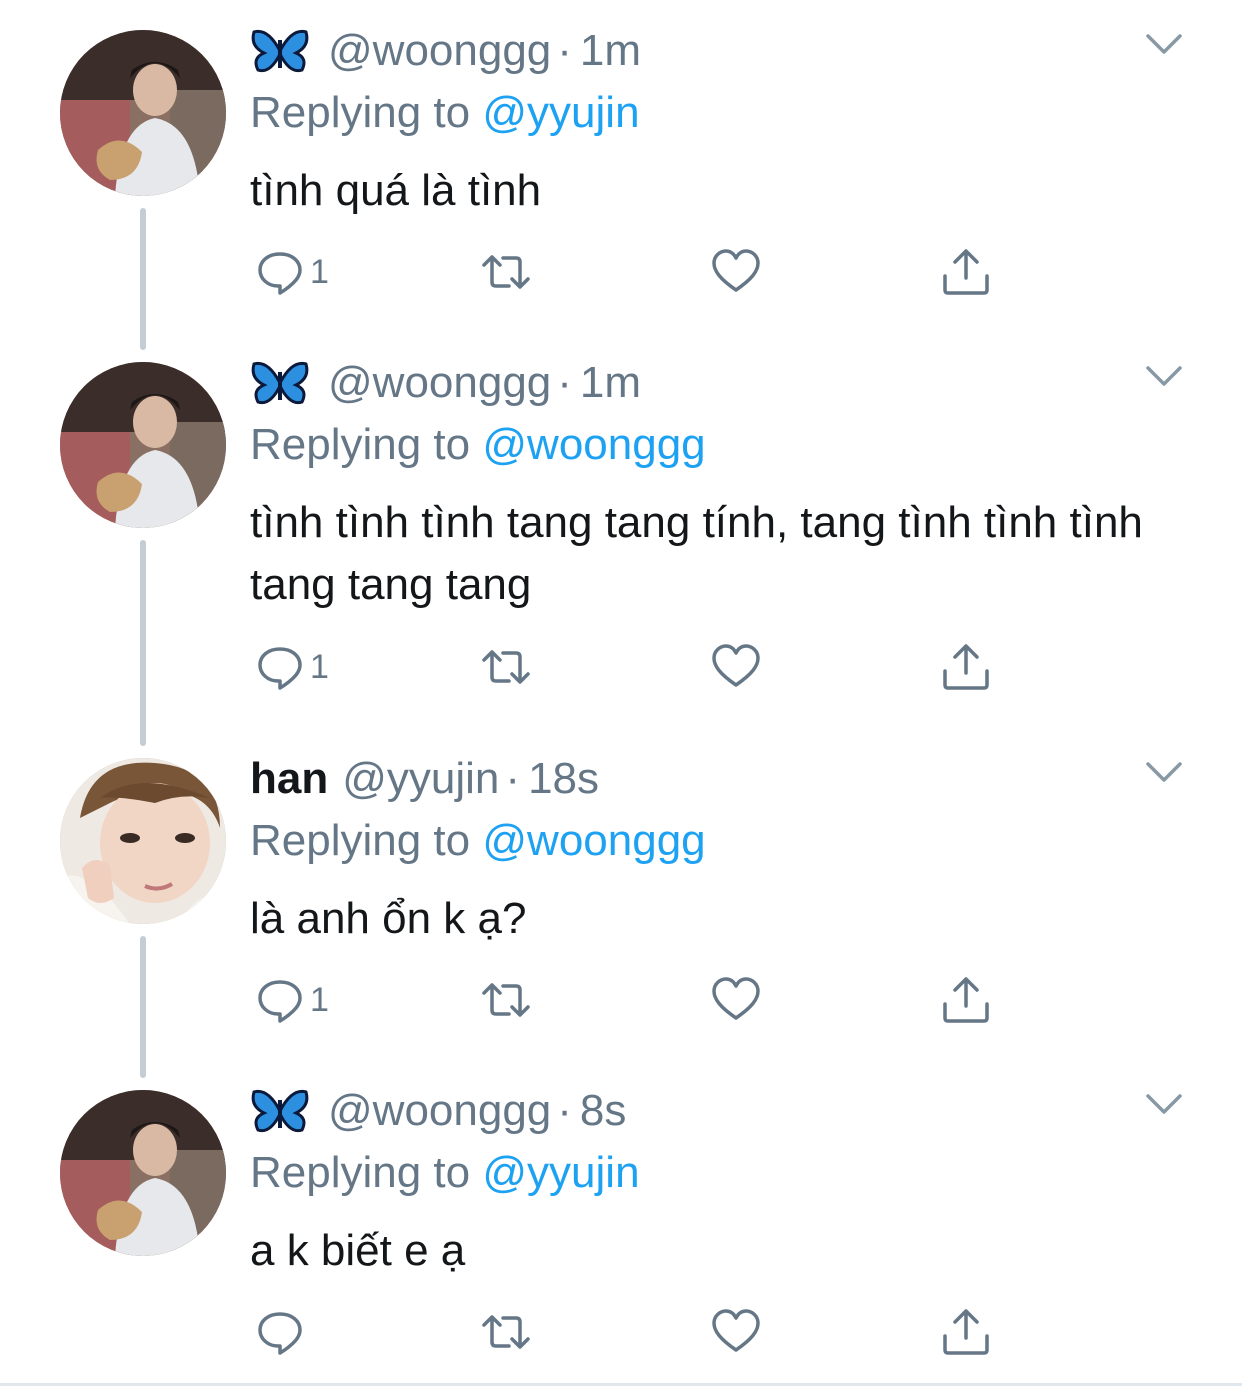 The height and width of the screenshot is (1386, 1242). What do you see at coordinates (388, 918) in the screenshot?
I see `tweet-text: là anh ổn k ạ?` at bounding box center [388, 918].